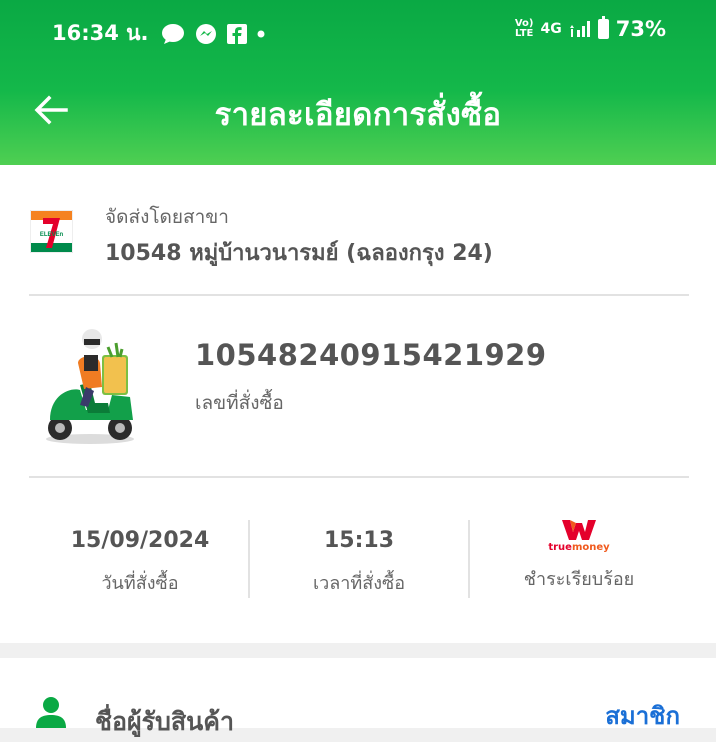  Describe the element at coordinates (579, 530) in the screenshot. I see `truemoney-w-icon` at that location.